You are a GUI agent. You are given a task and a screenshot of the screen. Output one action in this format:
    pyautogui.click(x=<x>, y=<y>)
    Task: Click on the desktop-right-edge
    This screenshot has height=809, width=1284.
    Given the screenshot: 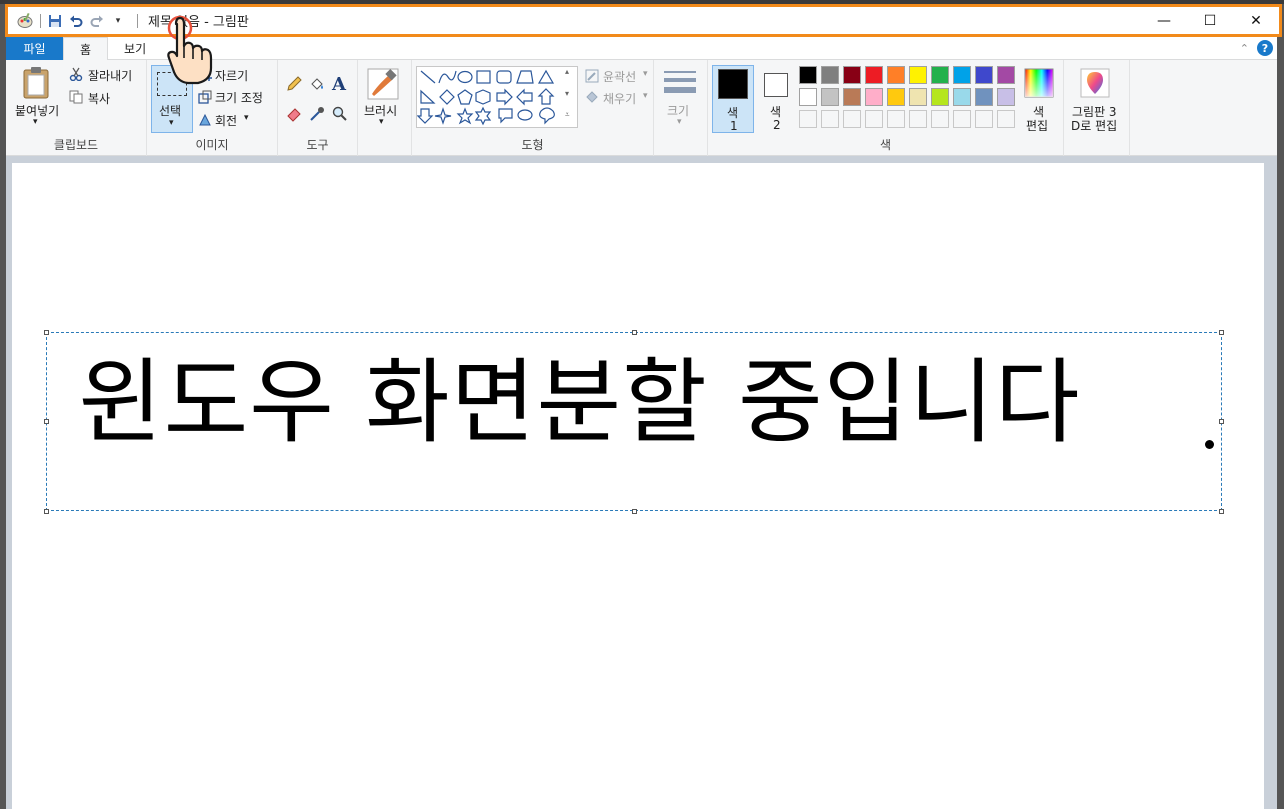 What is the action you would take?
    pyautogui.click(x=1280, y=406)
    